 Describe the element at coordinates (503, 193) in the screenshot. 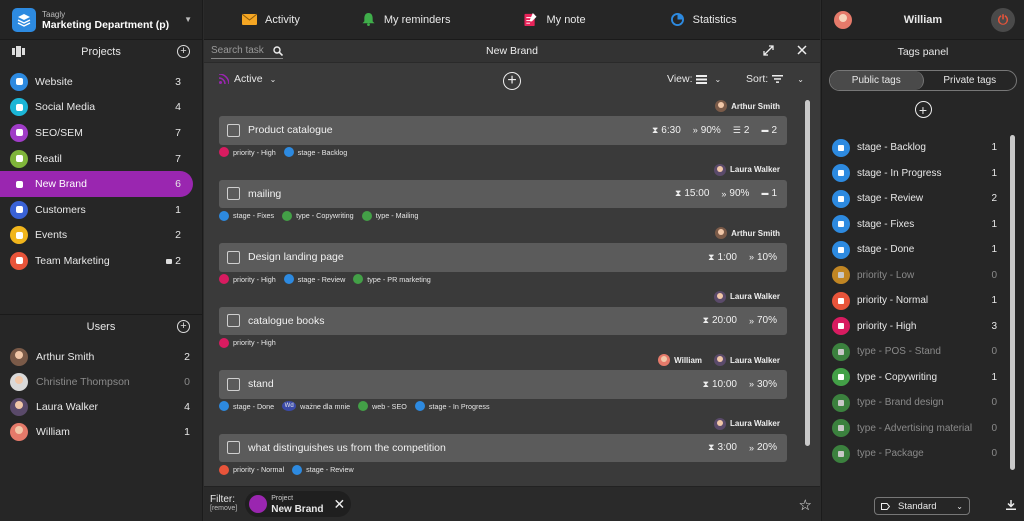

I see `task-row: mailing ⧗ 15:00 » 90% ▬ 1` at that location.